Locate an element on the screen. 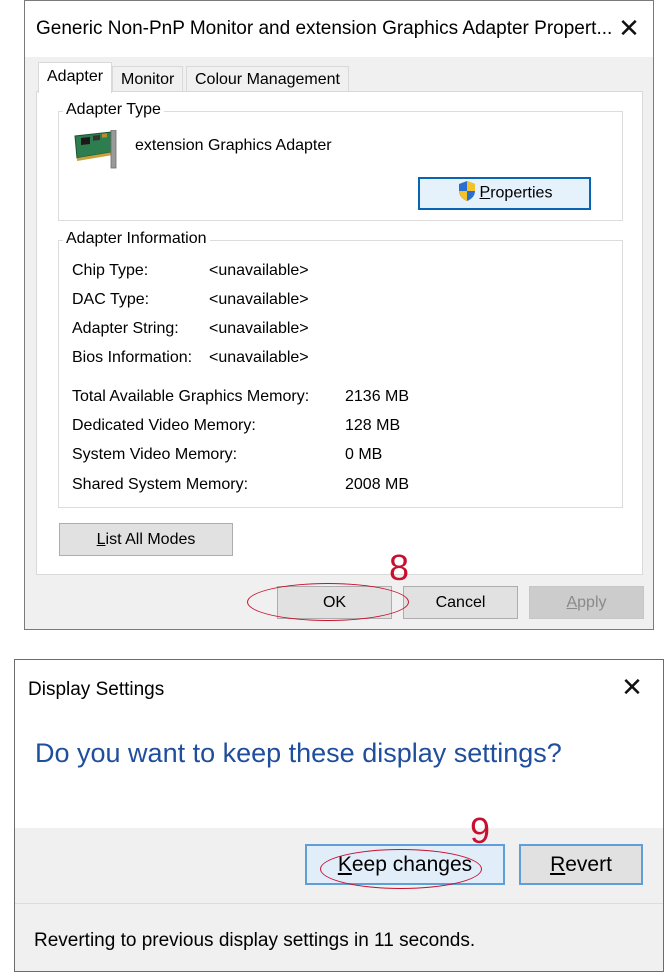 This screenshot has height=977, width=671. shared-system-memory-value: 2008 MB is located at coordinates (377, 484).